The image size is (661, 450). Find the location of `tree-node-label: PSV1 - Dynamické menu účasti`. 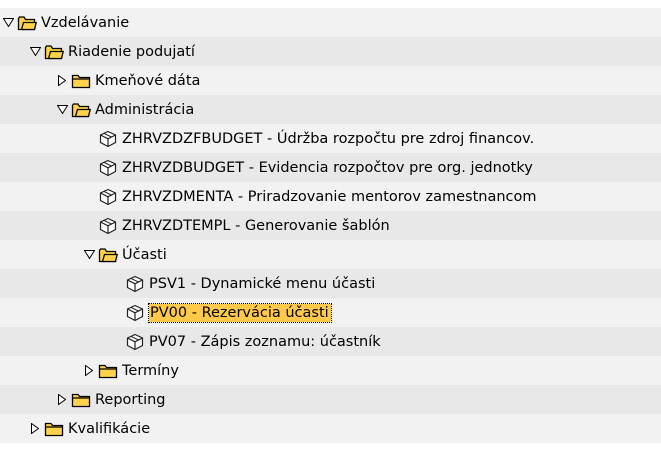

tree-node-label: PSV1 - Dynamické menu účasti is located at coordinates (262, 283).